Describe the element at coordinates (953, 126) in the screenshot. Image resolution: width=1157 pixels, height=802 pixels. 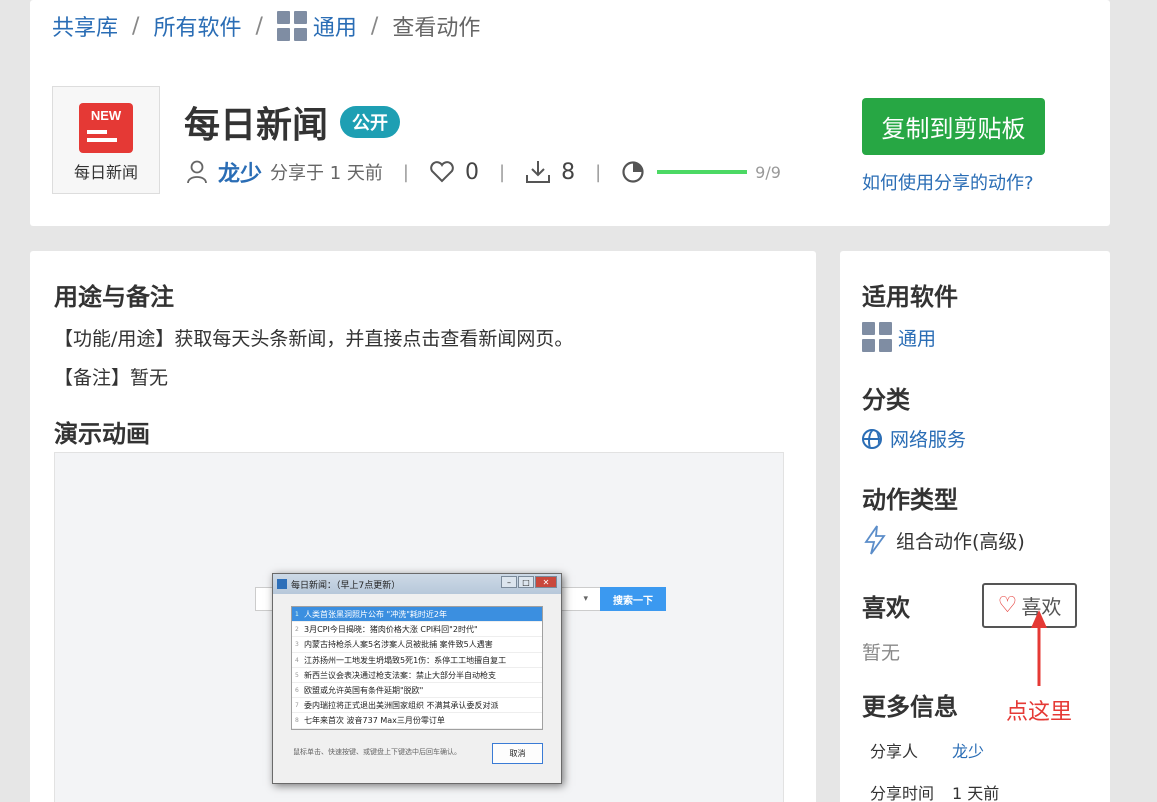
I see `copy-to-clipboard-button: 复制到剪贴板` at that location.